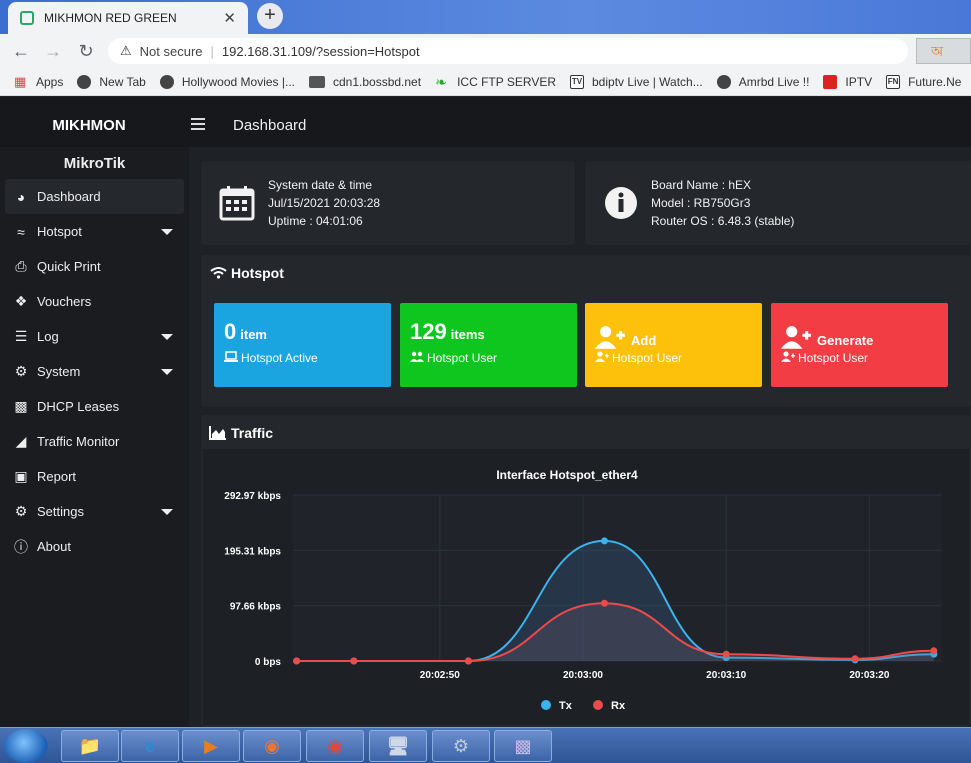  What do you see at coordinates (110, 18) in the screenshot?
I see `tab-title: MIKHMON RED GREEN` at bounding box center [110, 18].